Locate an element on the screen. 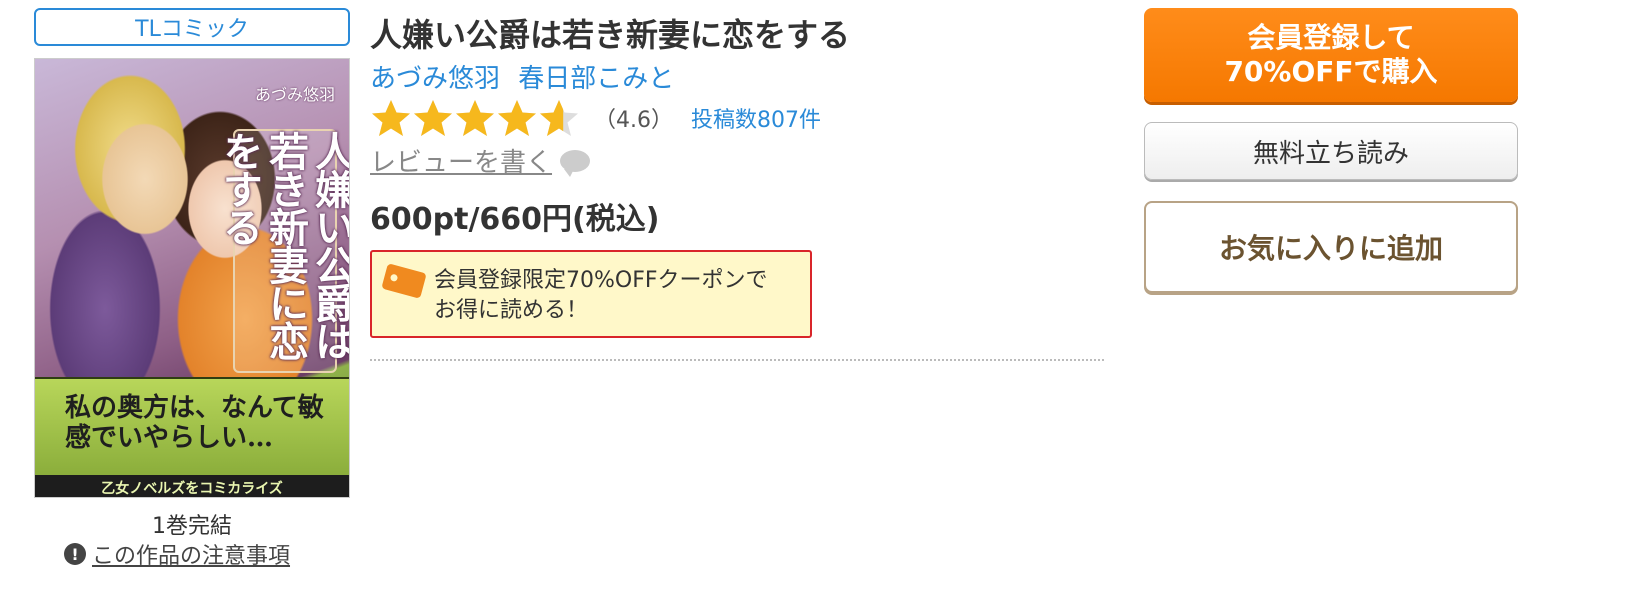 Image resolution: width=1626 pixels, height=614 pixels. coupon-notice: 会員登録限定70%OFFクーポンで お得に読める！ is located at coordinates (591, 294).